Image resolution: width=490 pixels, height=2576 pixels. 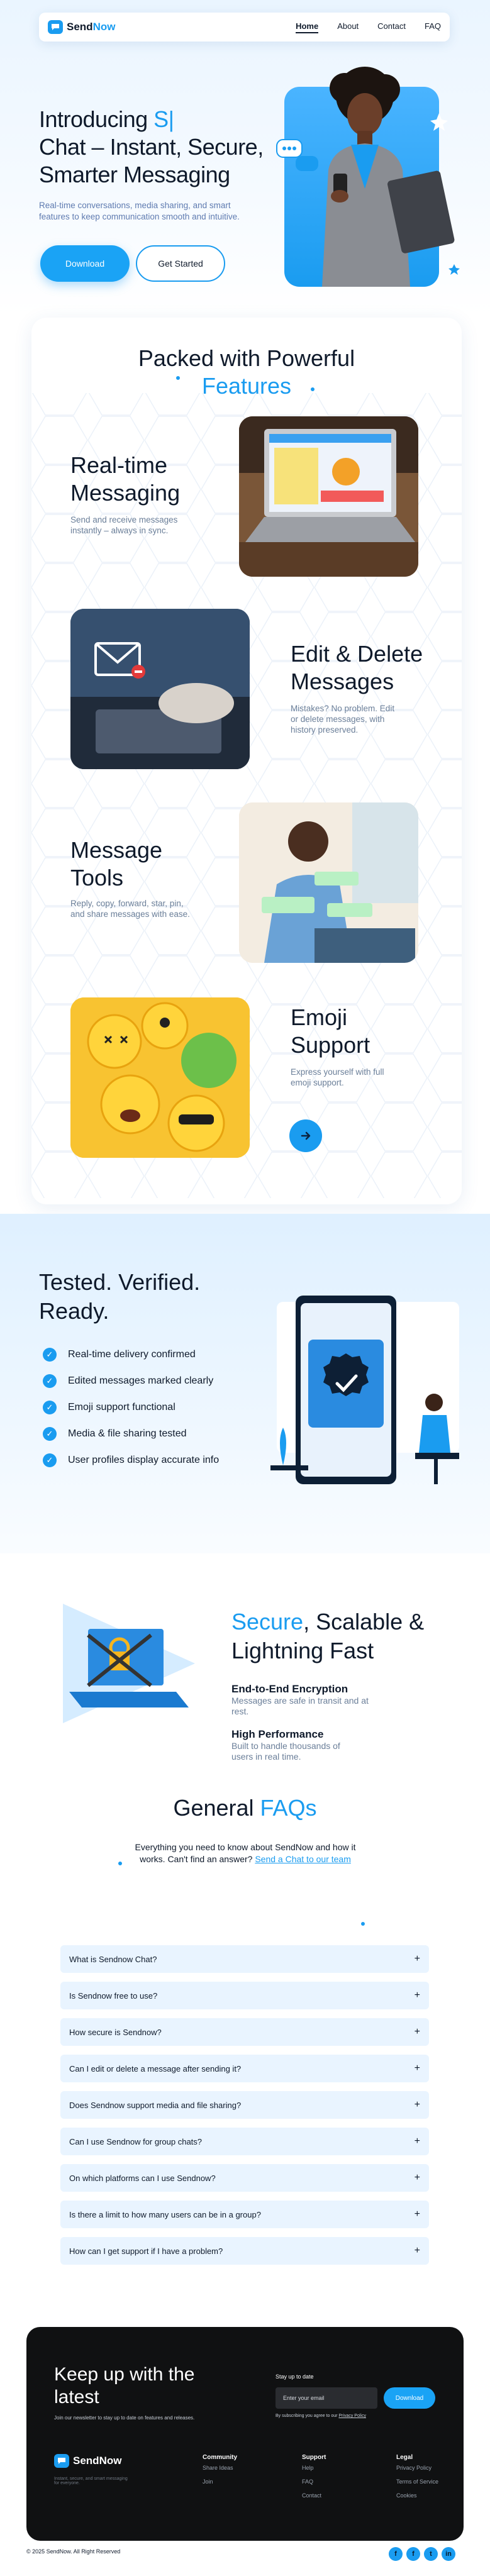 What do you see at coordinates (113, 1995) in the screenshot?
I see `faq-question: Is Sendnow free to use?` at bounding box center [113, 1995].